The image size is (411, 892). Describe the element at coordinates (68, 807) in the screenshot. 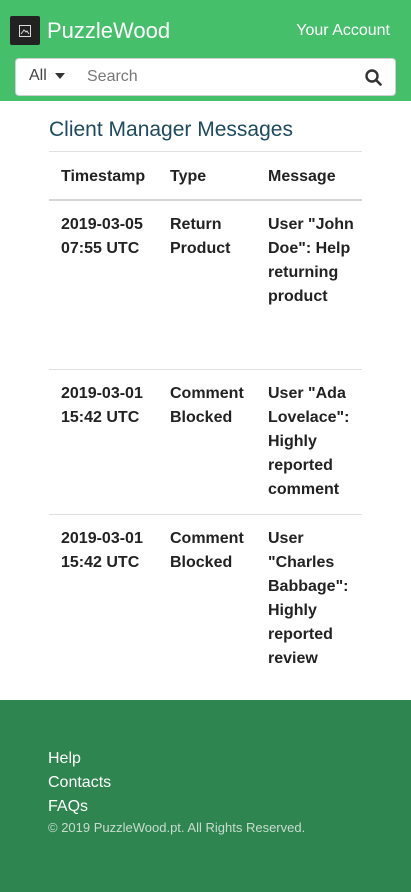

I see `footer-link-faqs: FAQs` at that location.